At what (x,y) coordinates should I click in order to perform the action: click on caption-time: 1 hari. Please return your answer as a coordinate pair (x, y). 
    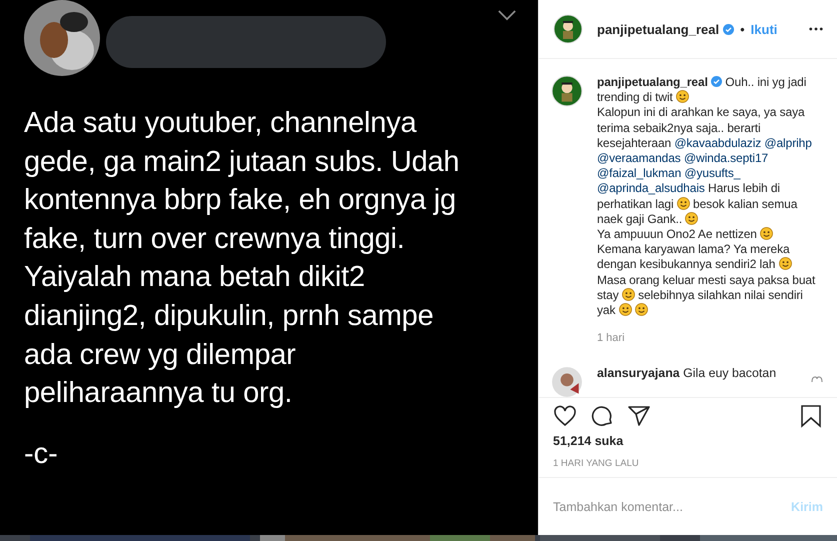
    Looking at the image, I should click on (611, 338).